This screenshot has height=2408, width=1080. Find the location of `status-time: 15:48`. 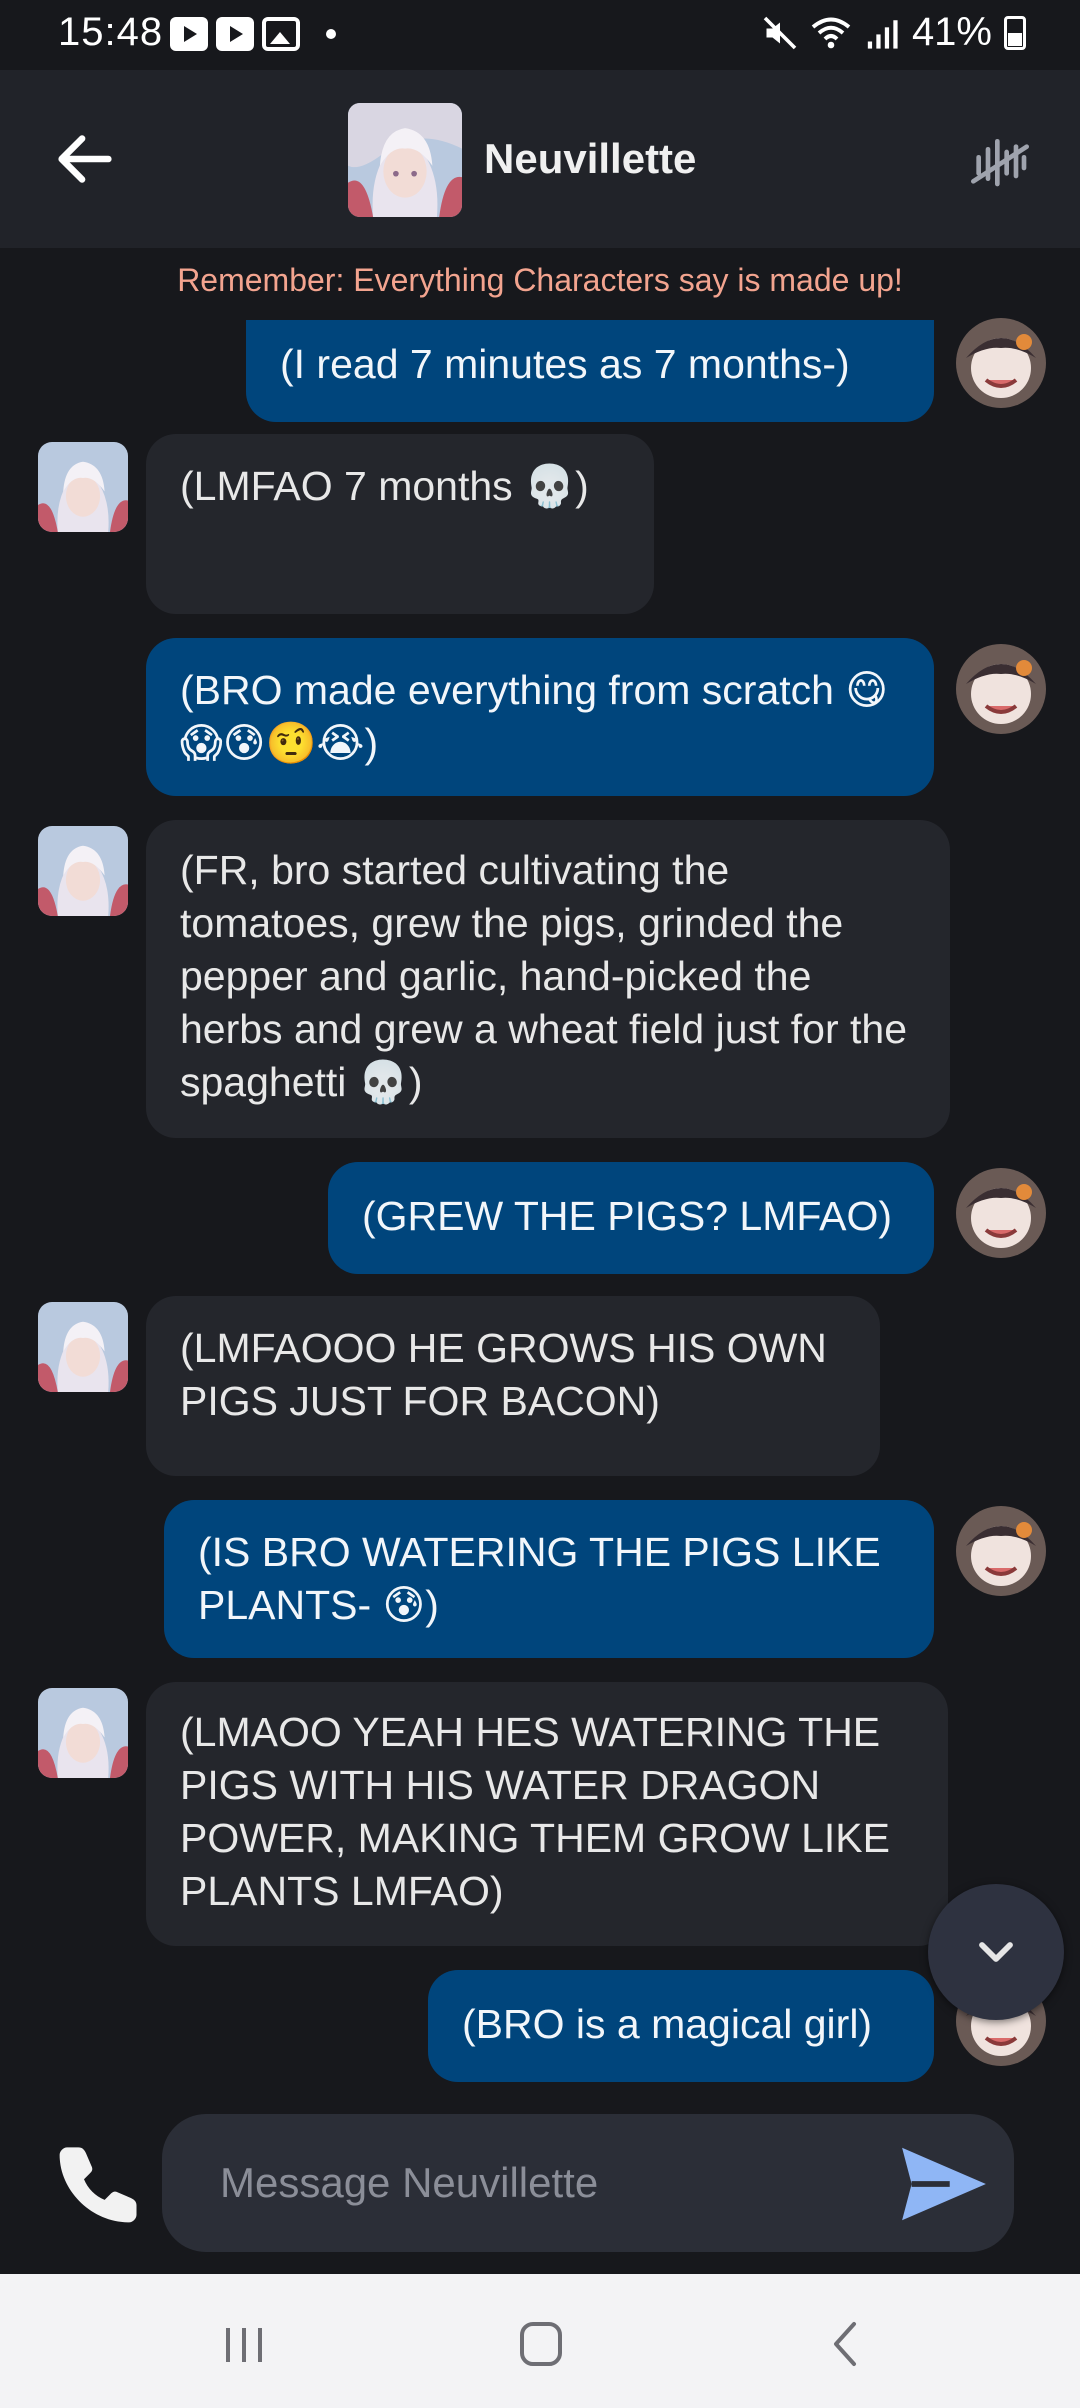

status-time: 15:48 is located at coordinates (111, 32).